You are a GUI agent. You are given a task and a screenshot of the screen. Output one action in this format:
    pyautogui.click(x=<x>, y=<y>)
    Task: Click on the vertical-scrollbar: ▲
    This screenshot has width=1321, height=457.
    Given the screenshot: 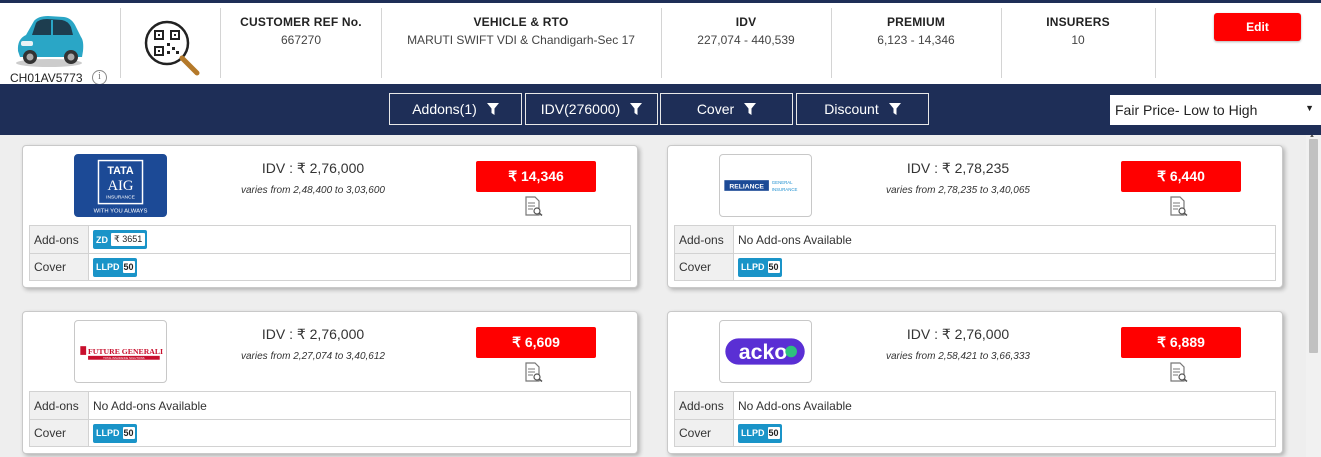 What is the action you would take?
    pyautogui.click(x=1313, y=296)
    